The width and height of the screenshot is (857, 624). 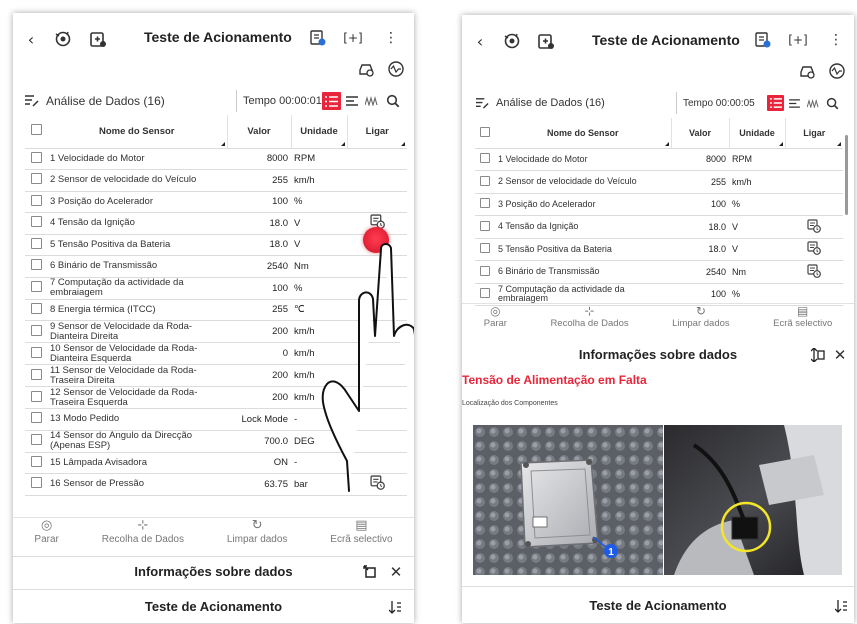 I want to click on sensor-name: 15 Lâmpada Avisadora, so click(x=137, y=463).